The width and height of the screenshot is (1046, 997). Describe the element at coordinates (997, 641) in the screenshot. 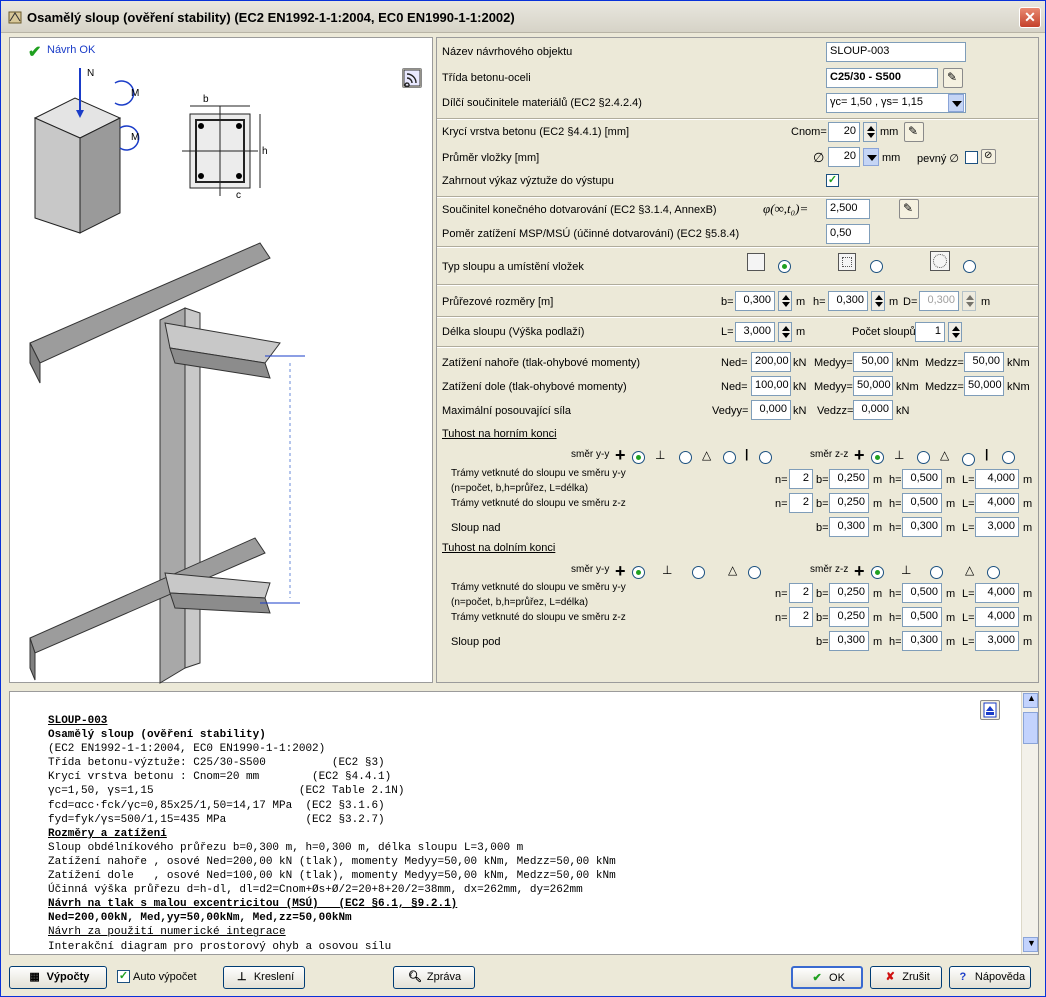

I see `bot-col-L-input: 3,000` at that location.